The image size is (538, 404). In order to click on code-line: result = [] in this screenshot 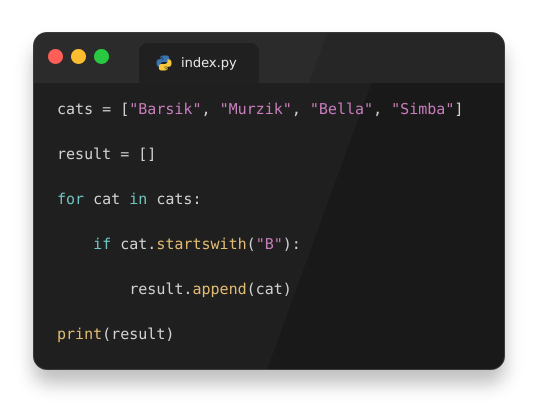, I will do `click(106, 154)`.